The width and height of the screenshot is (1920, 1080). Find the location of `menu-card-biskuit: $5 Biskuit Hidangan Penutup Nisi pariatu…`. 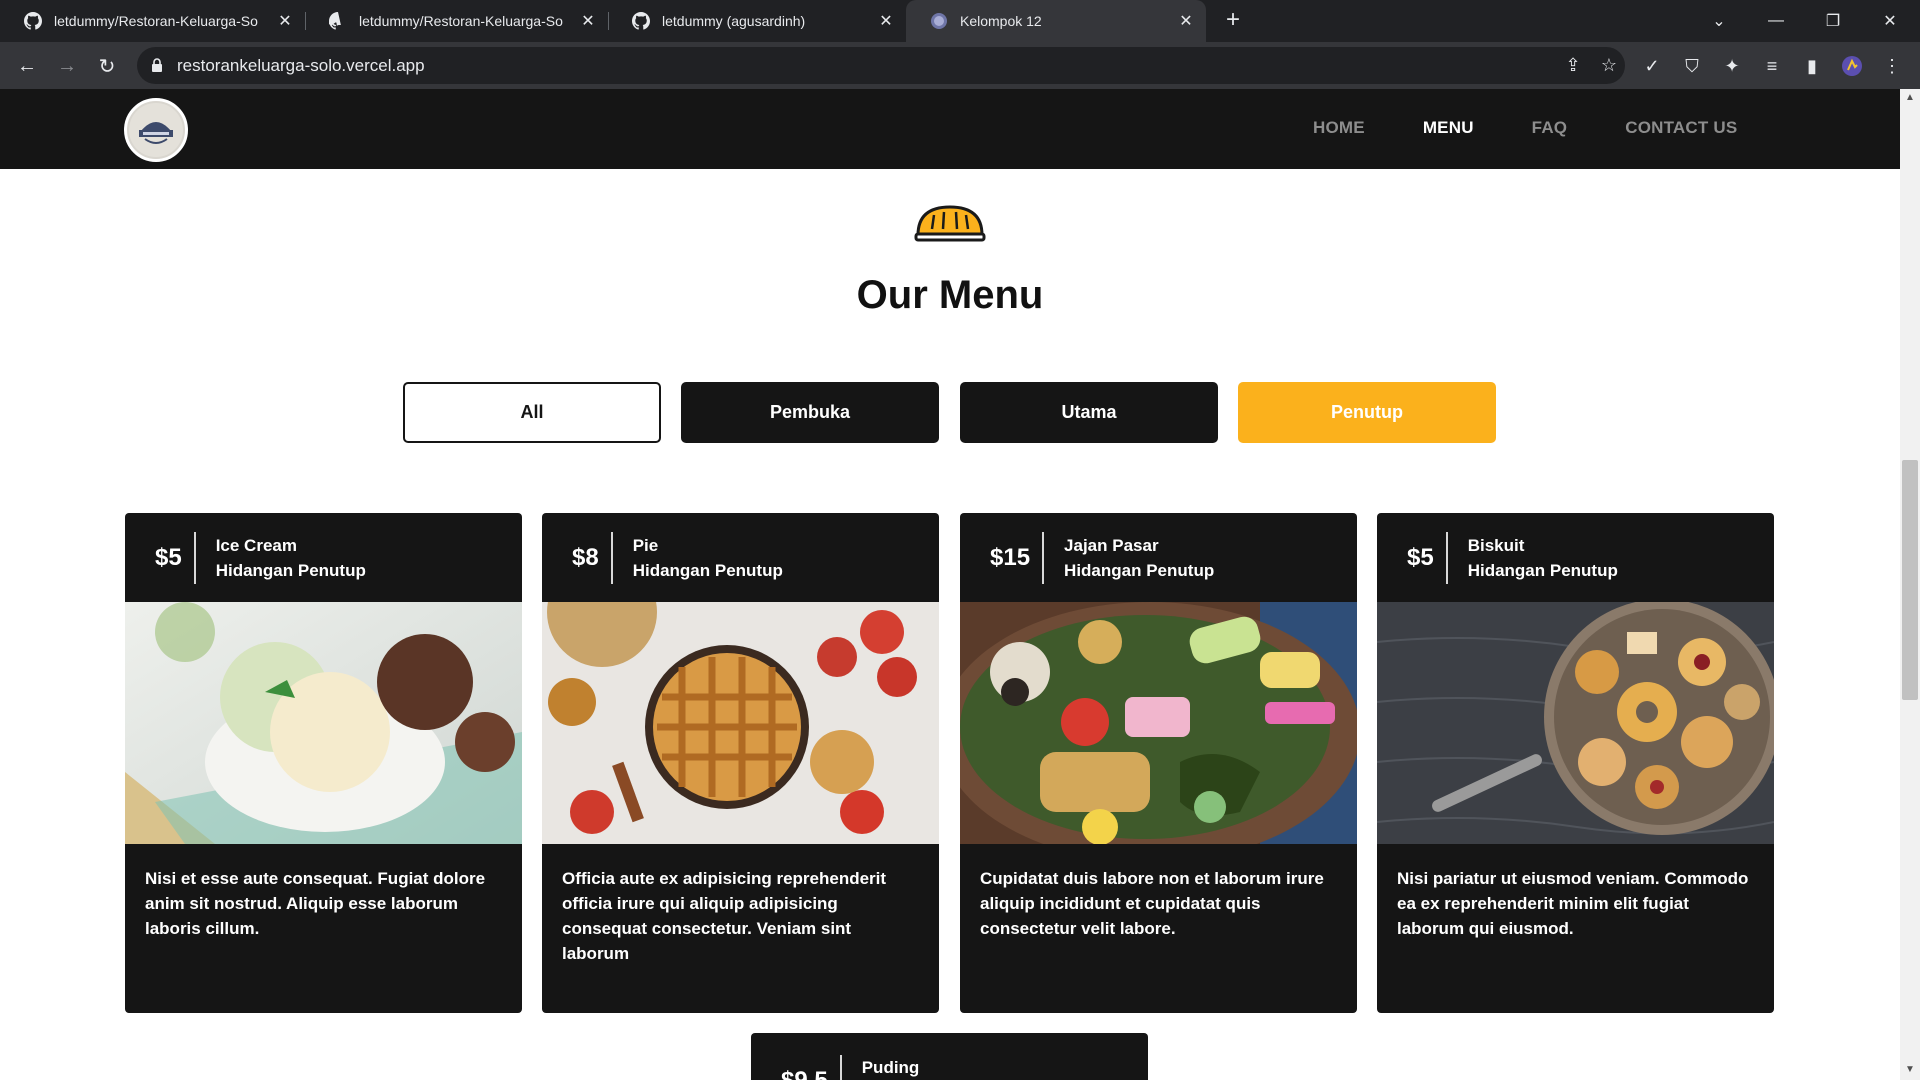

menu-card-biskuit: $5 Biskuit Hidangan Penutup Nisi pariatu… is located at coordinates (1575, 763).